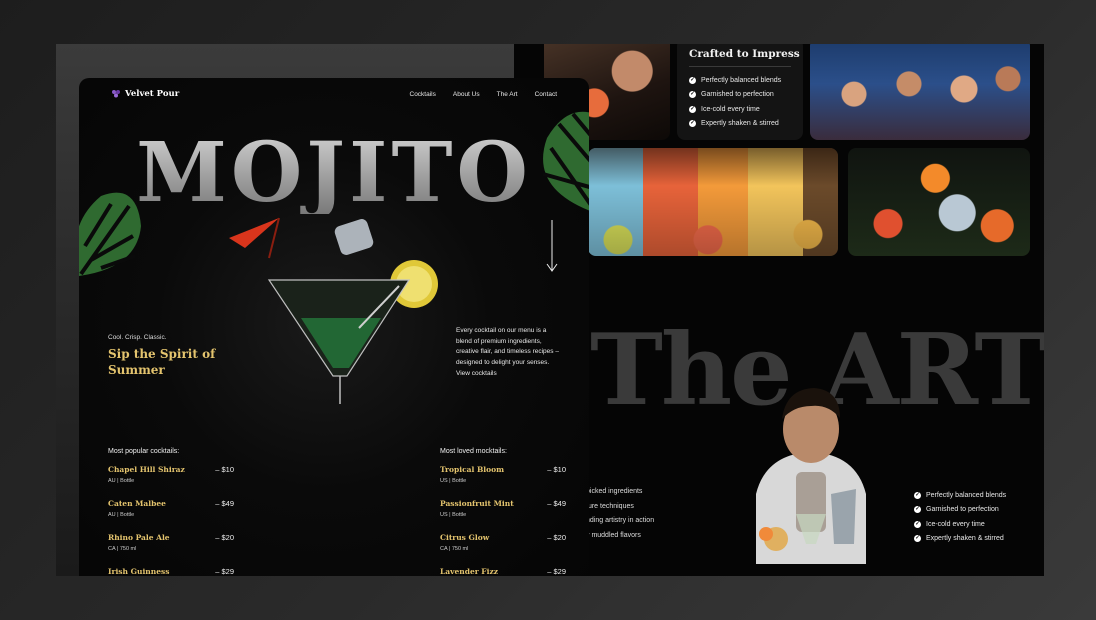 The image size is (1096, 620). Describe the element at coordinates (956, 510) in the screenshot. I see `art-check-point: ✓ Garnished to perfection` at that location.